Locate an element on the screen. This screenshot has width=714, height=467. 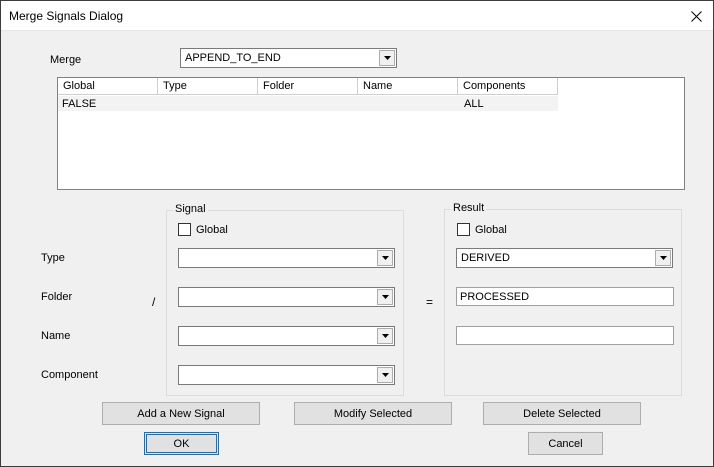
result-folder-value: PROCESSED is located at coordinates (495, 297).